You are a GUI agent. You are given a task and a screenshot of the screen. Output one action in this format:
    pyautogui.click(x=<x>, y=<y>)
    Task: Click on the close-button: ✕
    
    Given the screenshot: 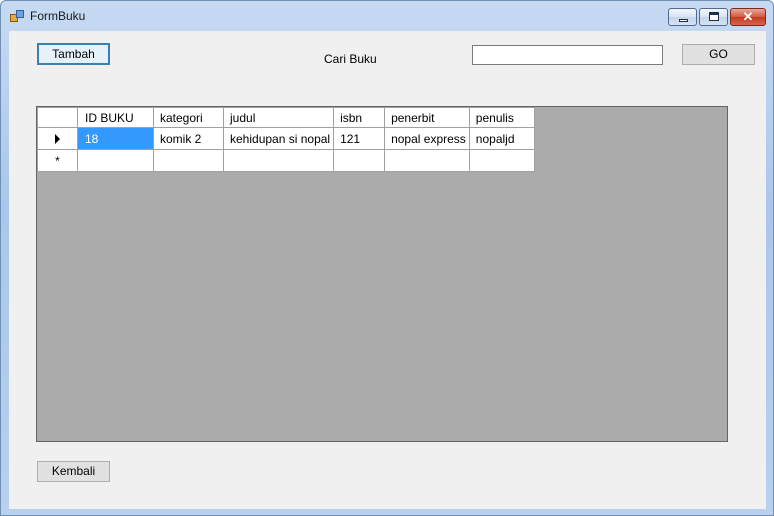 What is the action you would take?
    pyautogui.click(x=748, y=17)
    